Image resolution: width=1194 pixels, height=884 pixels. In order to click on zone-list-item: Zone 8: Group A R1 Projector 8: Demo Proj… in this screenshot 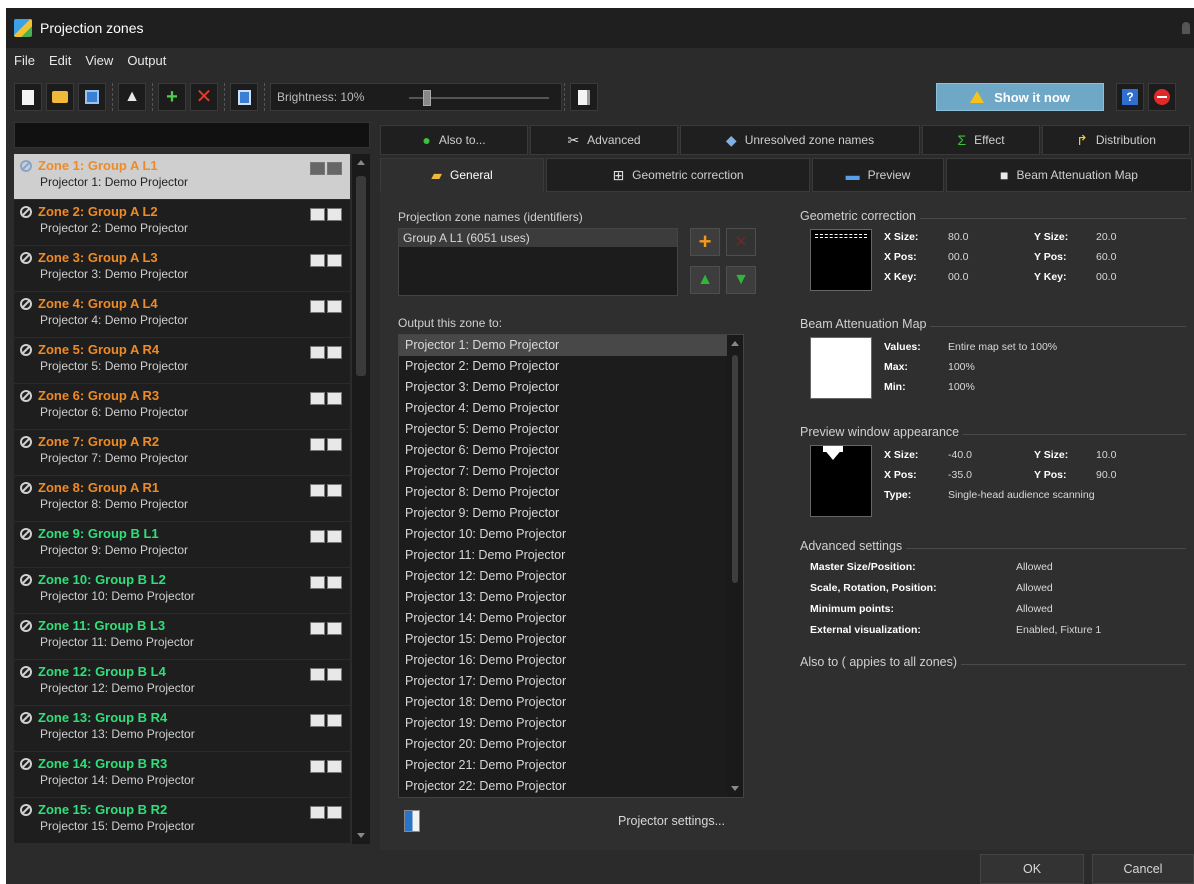, I will do `click(182, 499)`.